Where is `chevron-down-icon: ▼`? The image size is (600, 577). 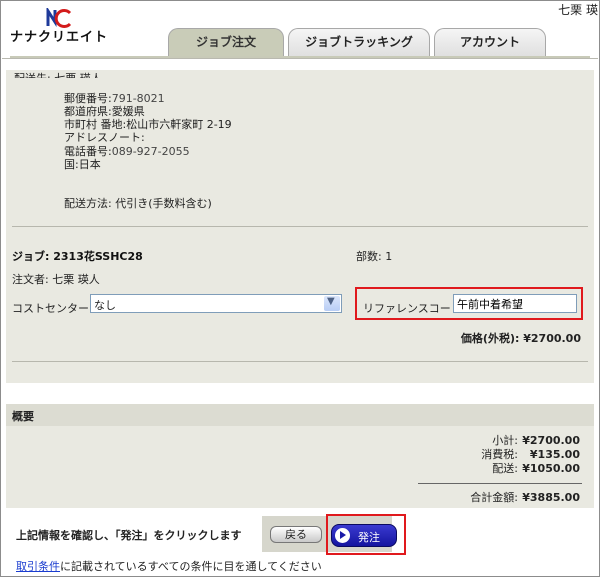 chevron-down-icon: ▼ is located at coordinates (332, 303).